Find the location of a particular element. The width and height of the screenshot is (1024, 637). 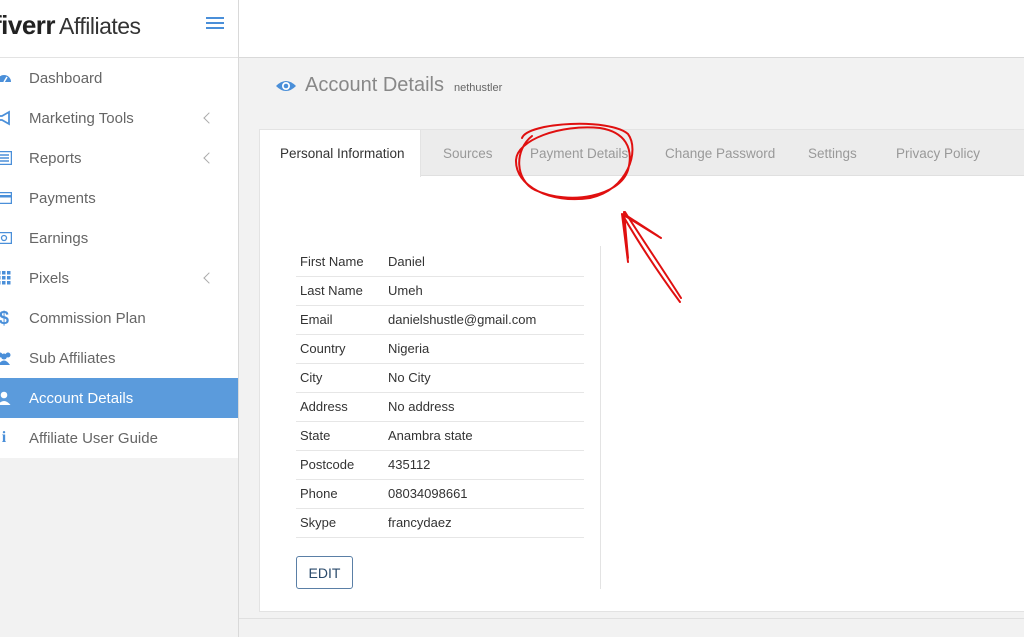

table-row: State Anambra state is located at coordinates (440, 436).